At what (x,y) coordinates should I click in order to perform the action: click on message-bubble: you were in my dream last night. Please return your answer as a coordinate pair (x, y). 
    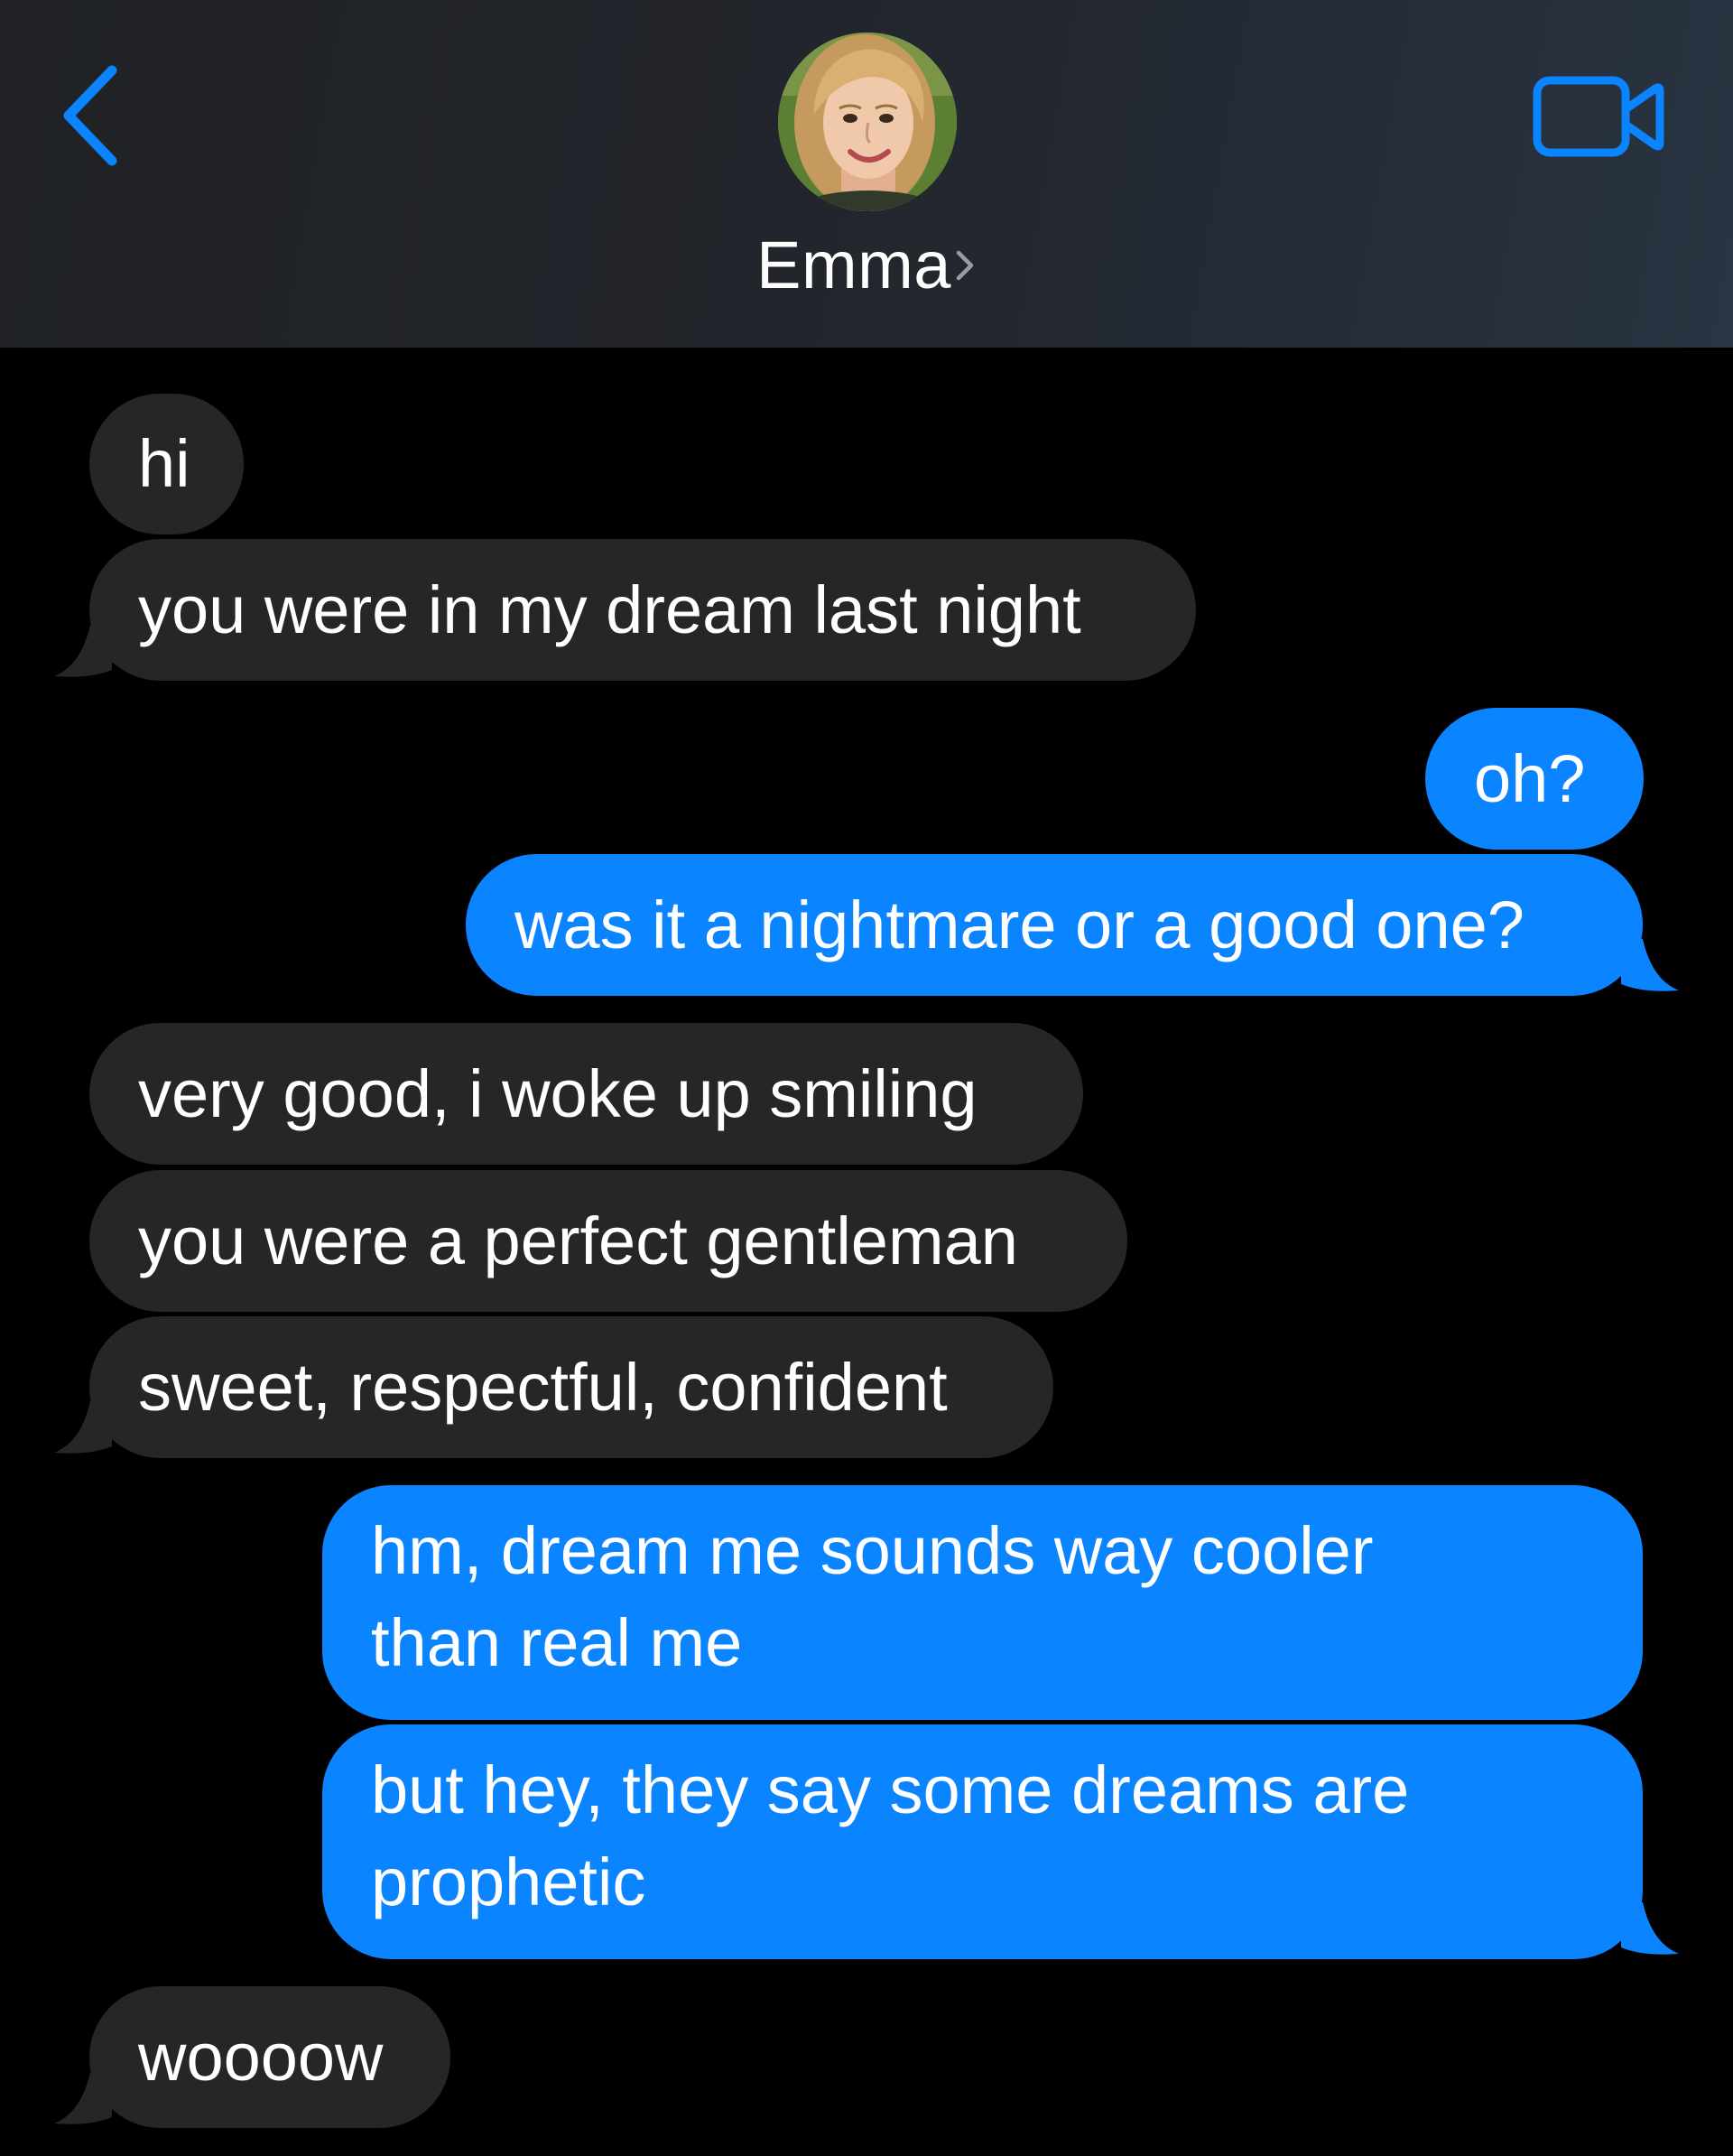
    Looking at the image, I should click on (642, 610).